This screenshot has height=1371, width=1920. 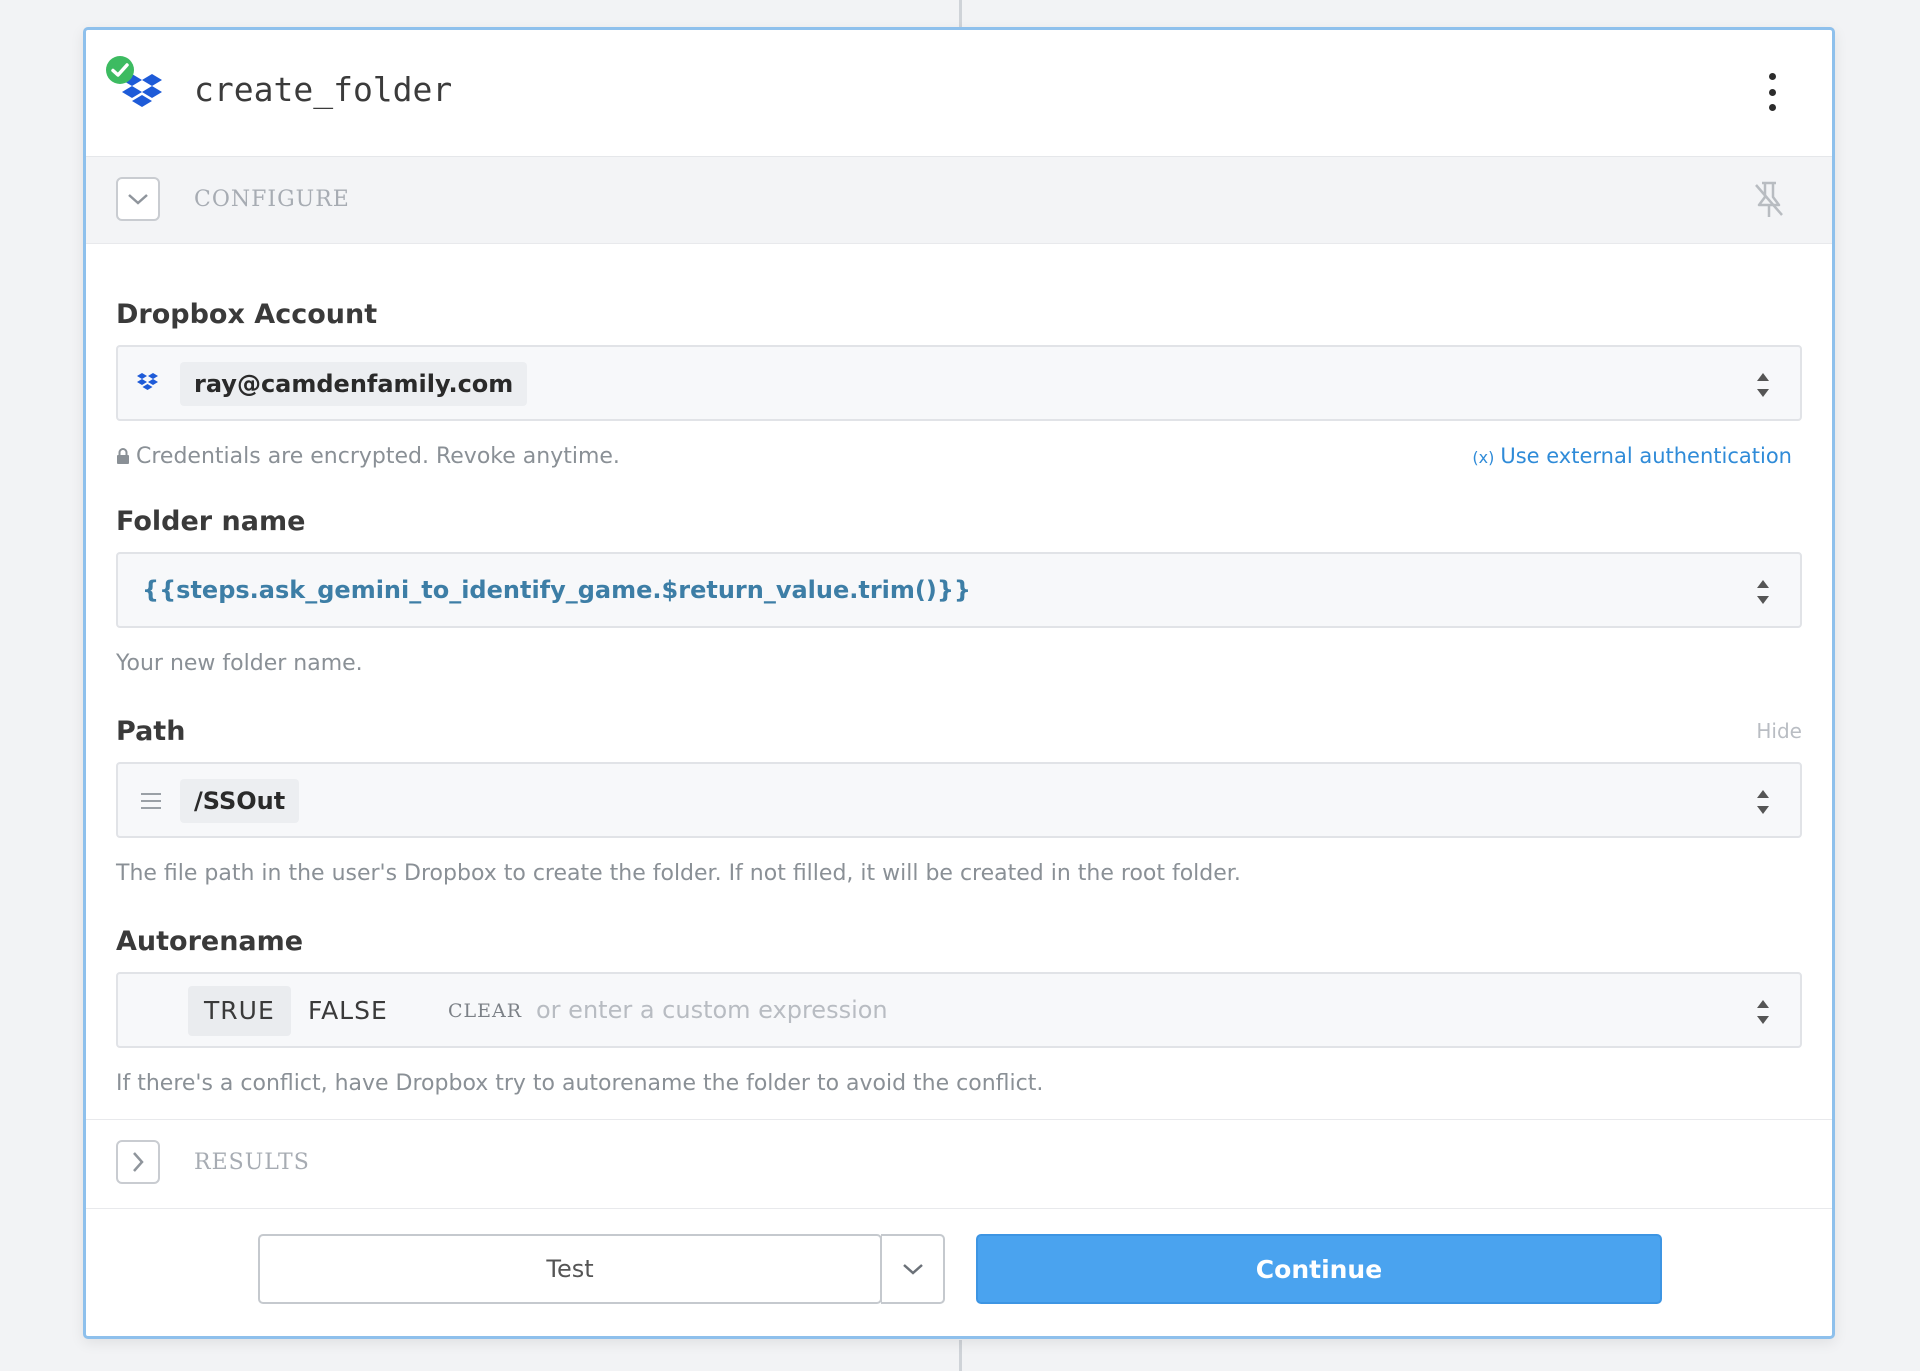 I want to click on external-auth-link: (x) Use external authentication, so click(x=1632, y=456).